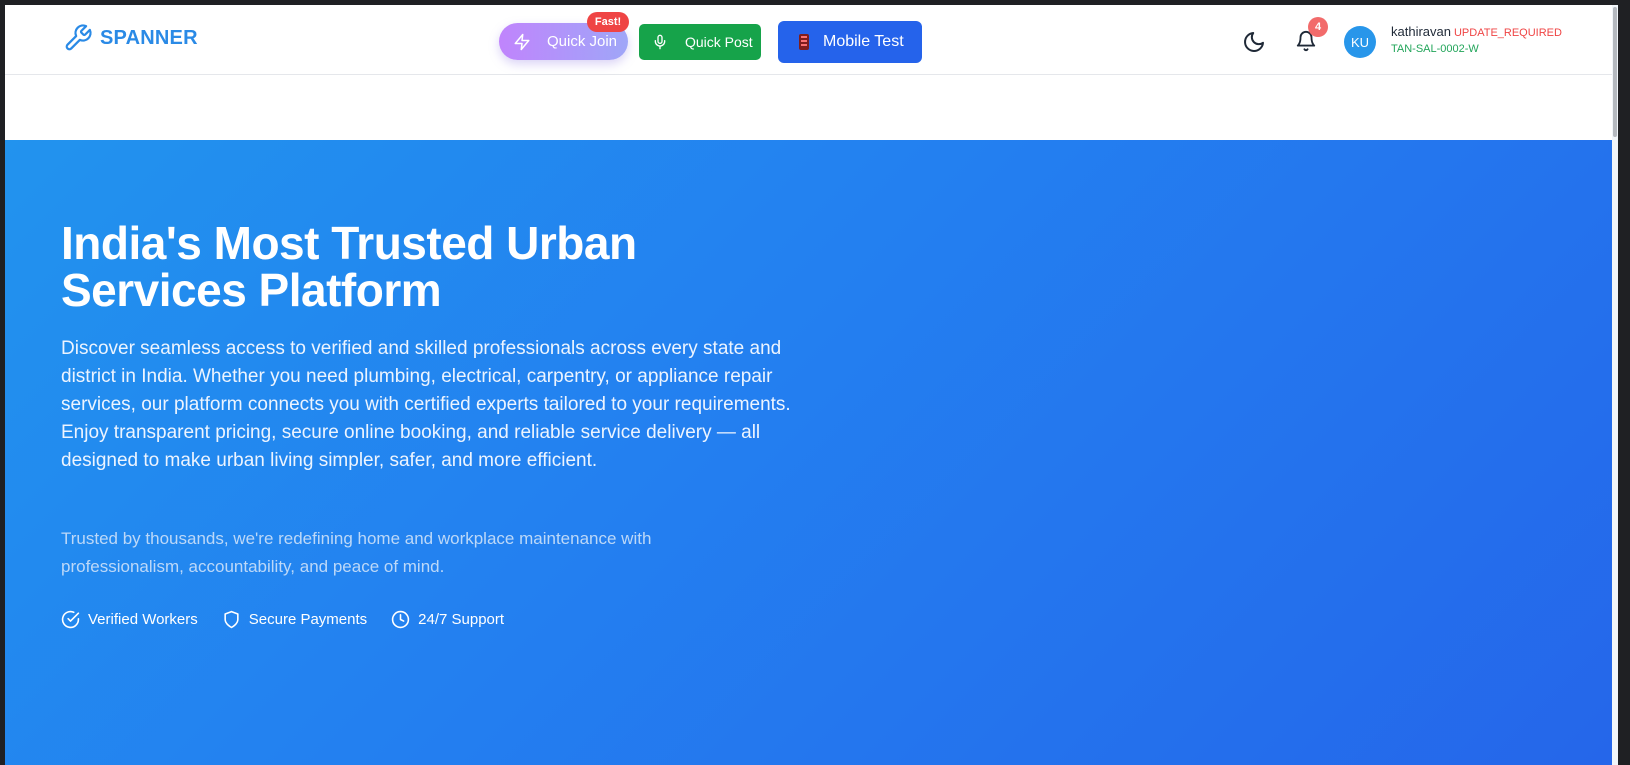 The image size is (1630, 765). Describe the element at coordinates (308, 619) in the screenshot. I see `feature-label: Secure Payments` at that location.